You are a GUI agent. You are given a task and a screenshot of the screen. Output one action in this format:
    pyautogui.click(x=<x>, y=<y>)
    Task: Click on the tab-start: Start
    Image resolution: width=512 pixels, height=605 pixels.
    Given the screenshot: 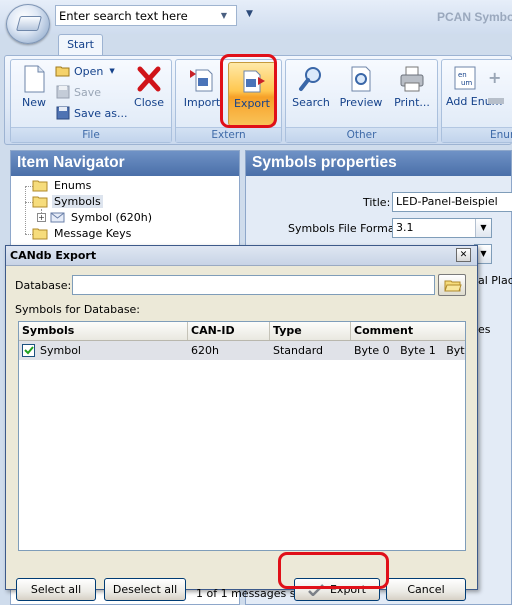 What is the action you would take?
    pyautogui.click(x=80, y=45)
    